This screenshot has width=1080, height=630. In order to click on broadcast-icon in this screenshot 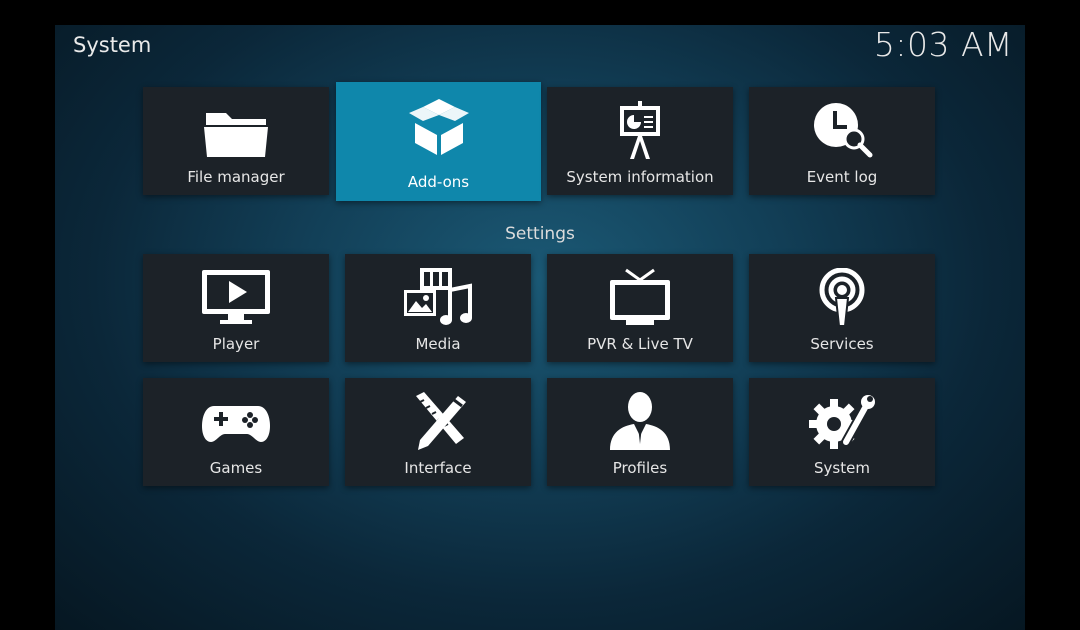, I will do `click(842, 298)`.